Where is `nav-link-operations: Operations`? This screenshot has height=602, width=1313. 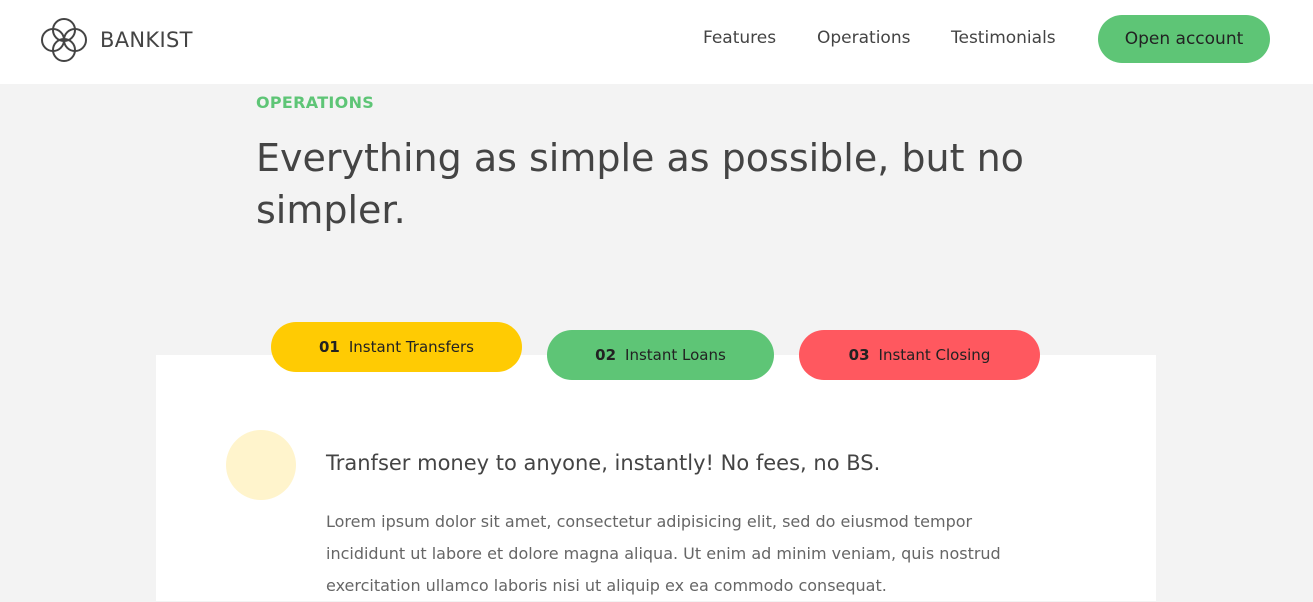
nav-link-operations: Operations is located at coordinates (863, 38).